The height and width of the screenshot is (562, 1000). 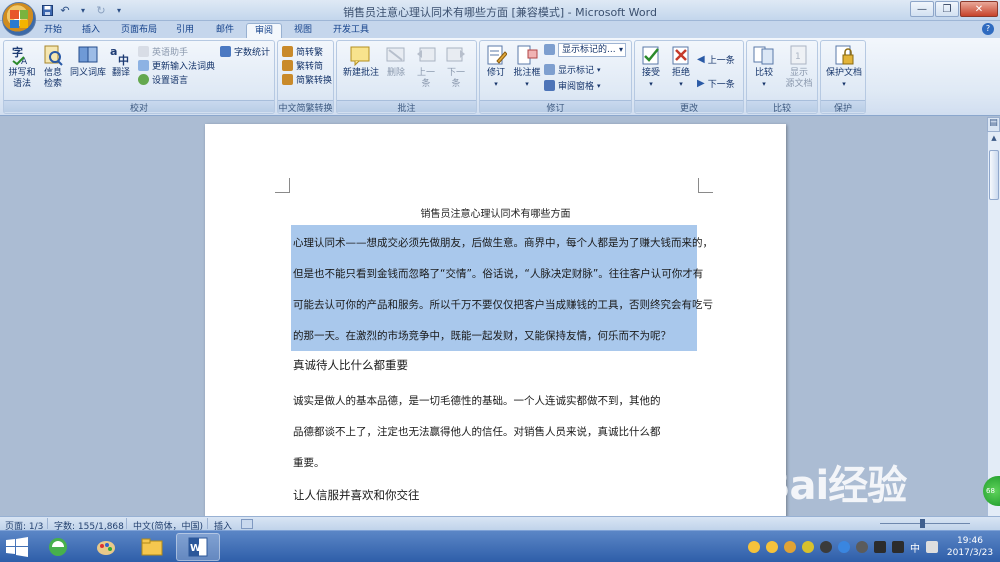 What do you see at coordinates (456, 67) in the screenshot?
I see `next-comment-button: 下一 条` at bounding box center [456, 67].